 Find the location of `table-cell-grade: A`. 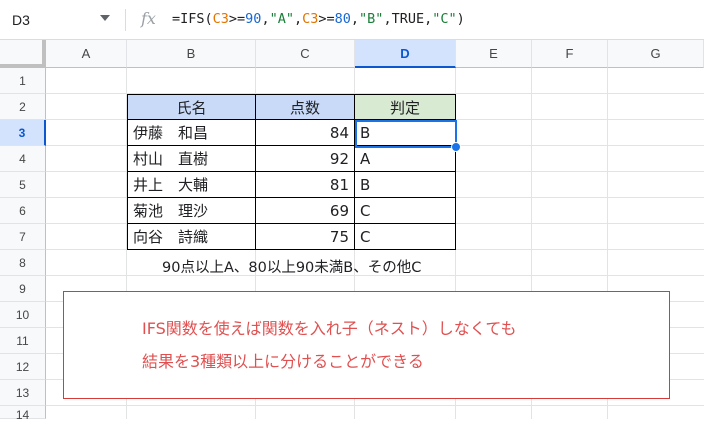

table-cell-grade: A is located at coordinates (405, 159).